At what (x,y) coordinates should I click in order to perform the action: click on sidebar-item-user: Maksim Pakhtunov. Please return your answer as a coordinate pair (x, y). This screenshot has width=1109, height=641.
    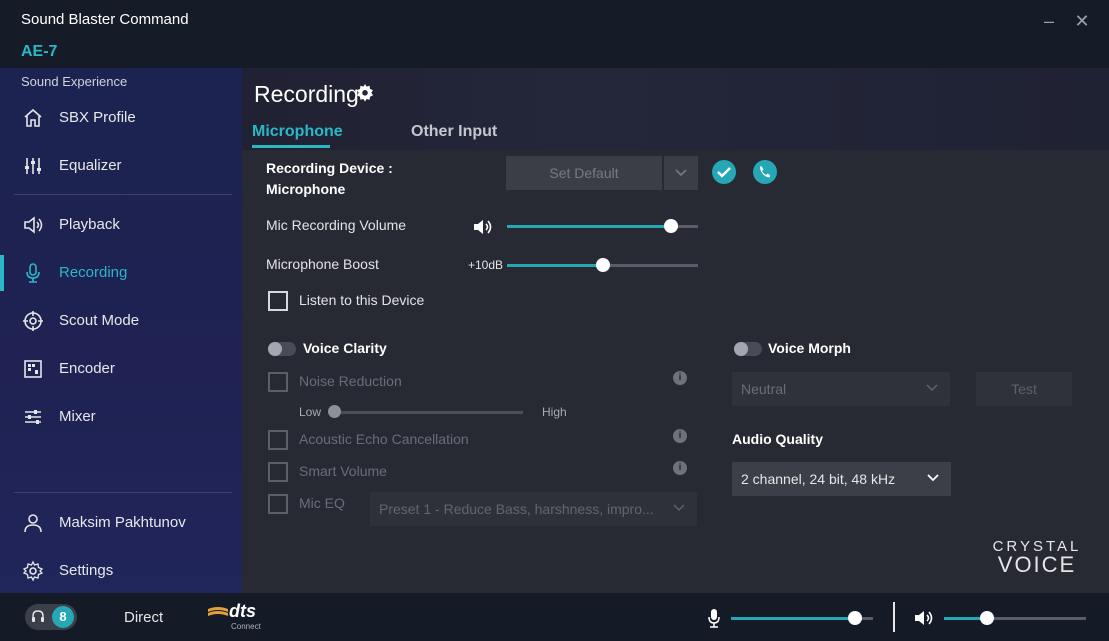
    Looking at the image, I should click on (121, 523).